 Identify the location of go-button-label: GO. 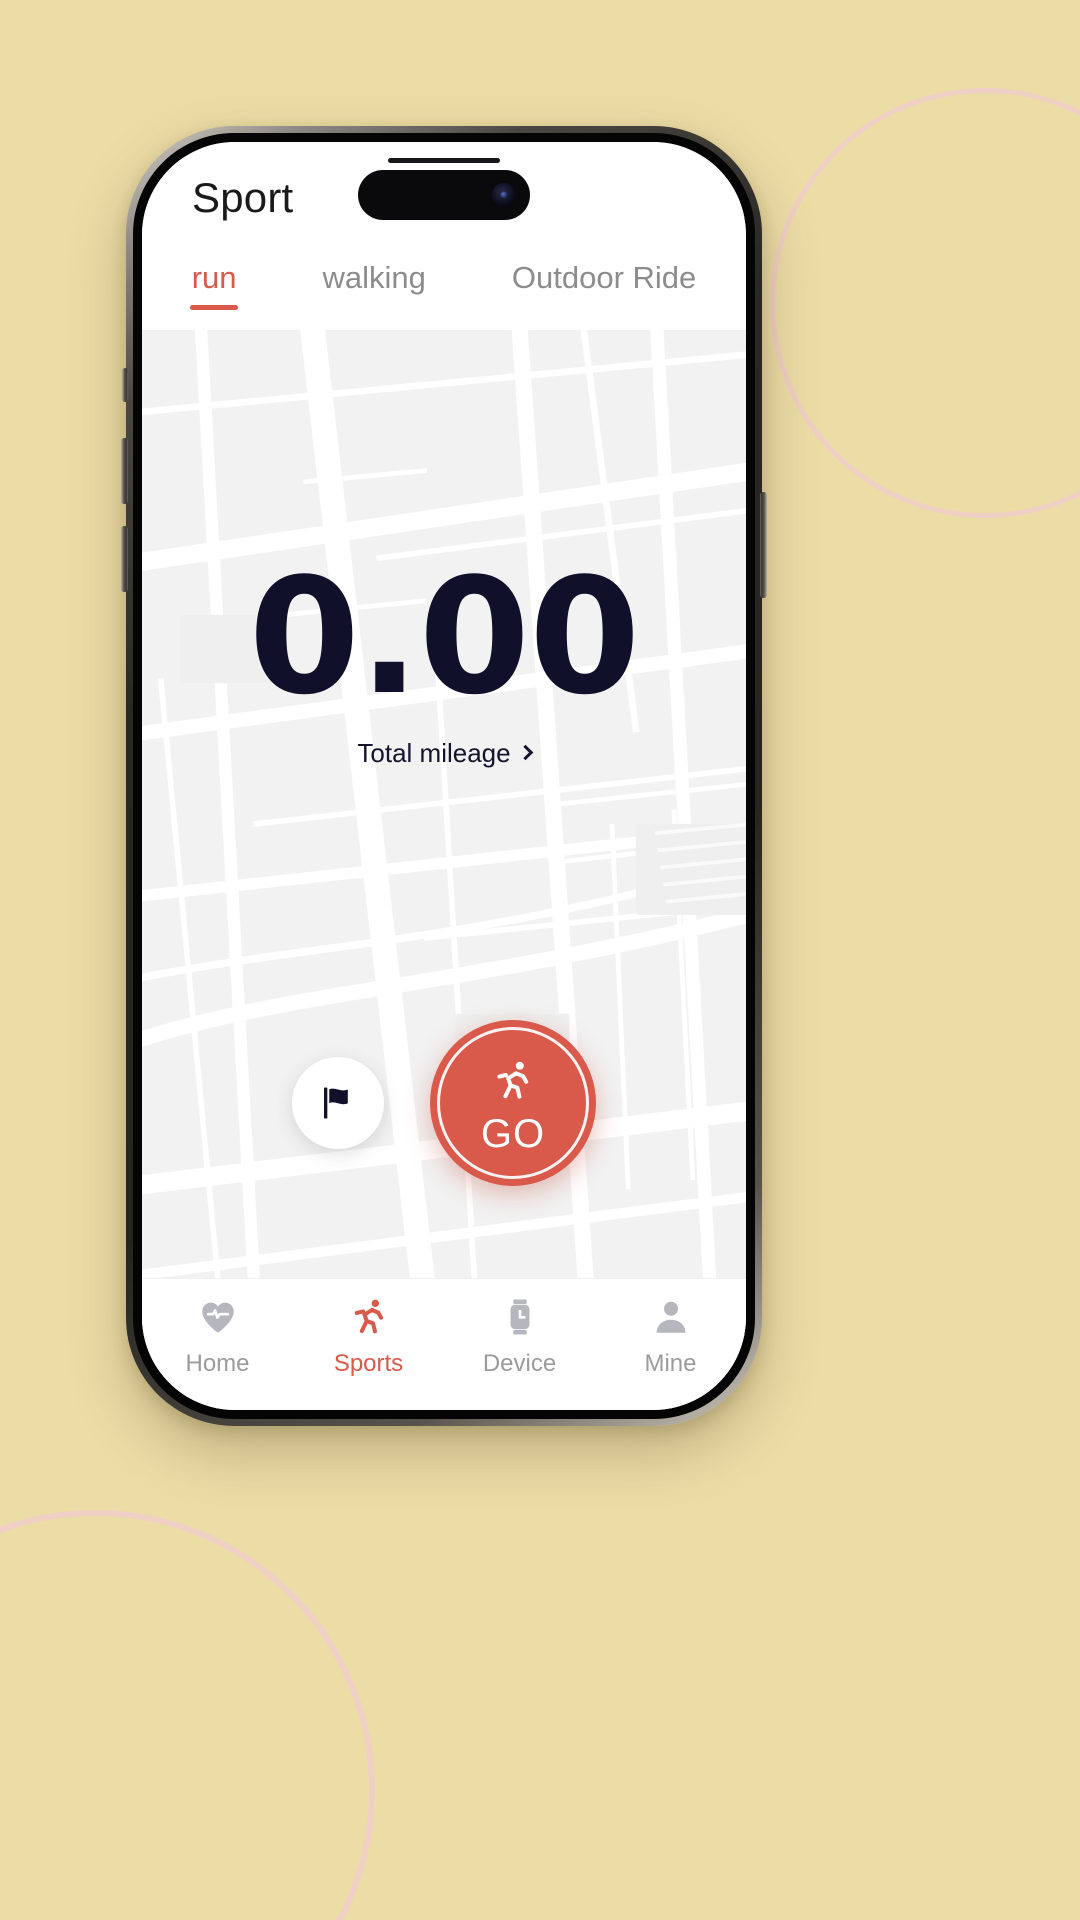
(513, 1133).